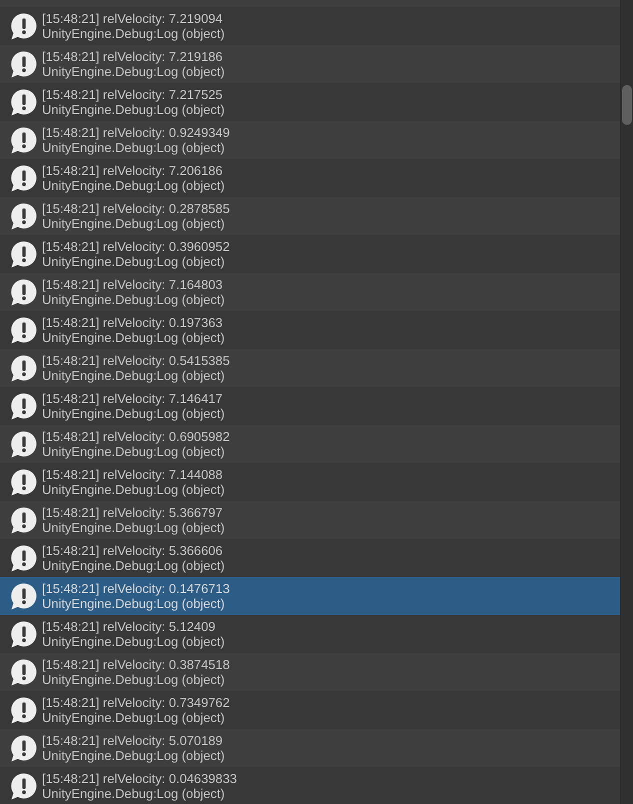 Image resolution: width=633 pixels, height=804 pixels. Describe the element at coordinates (132, 550) in the screenshot. I see `log-message: [15:48:21] relVelocity: 5.366606` at that location.